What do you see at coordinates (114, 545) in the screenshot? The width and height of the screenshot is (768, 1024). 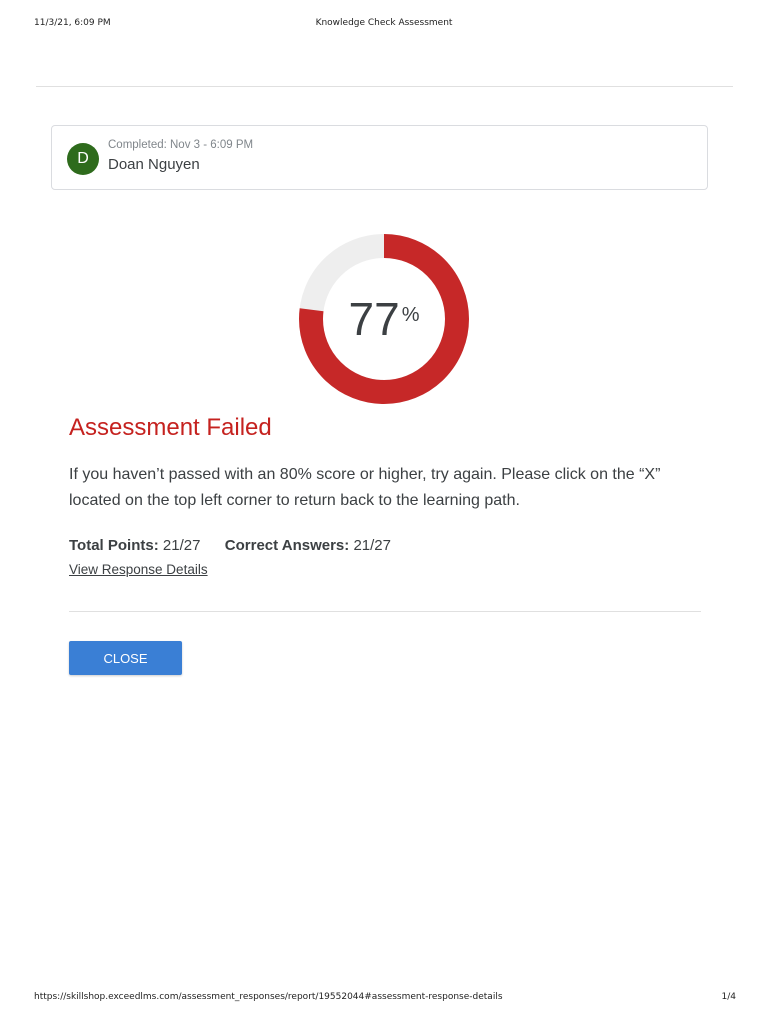 I see `total-points-label: Total Points:` at bounding box center [114, 545].